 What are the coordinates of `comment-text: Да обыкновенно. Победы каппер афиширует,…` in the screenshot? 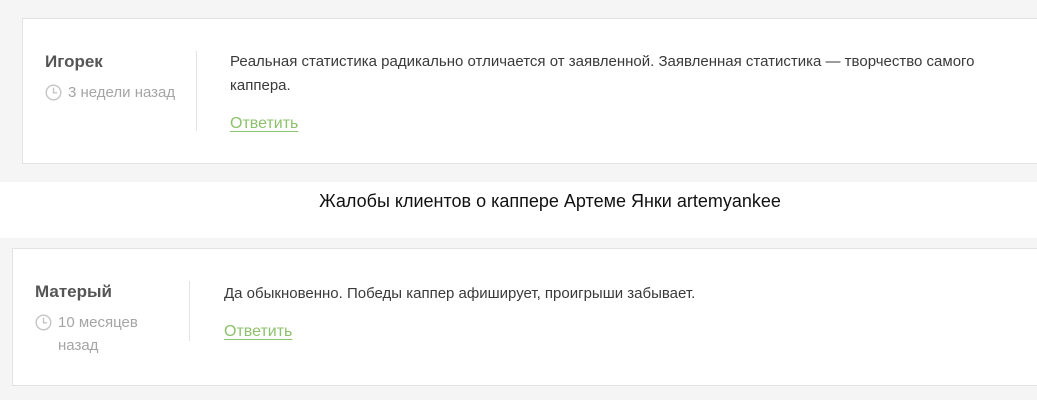 It's located at (460, 293).